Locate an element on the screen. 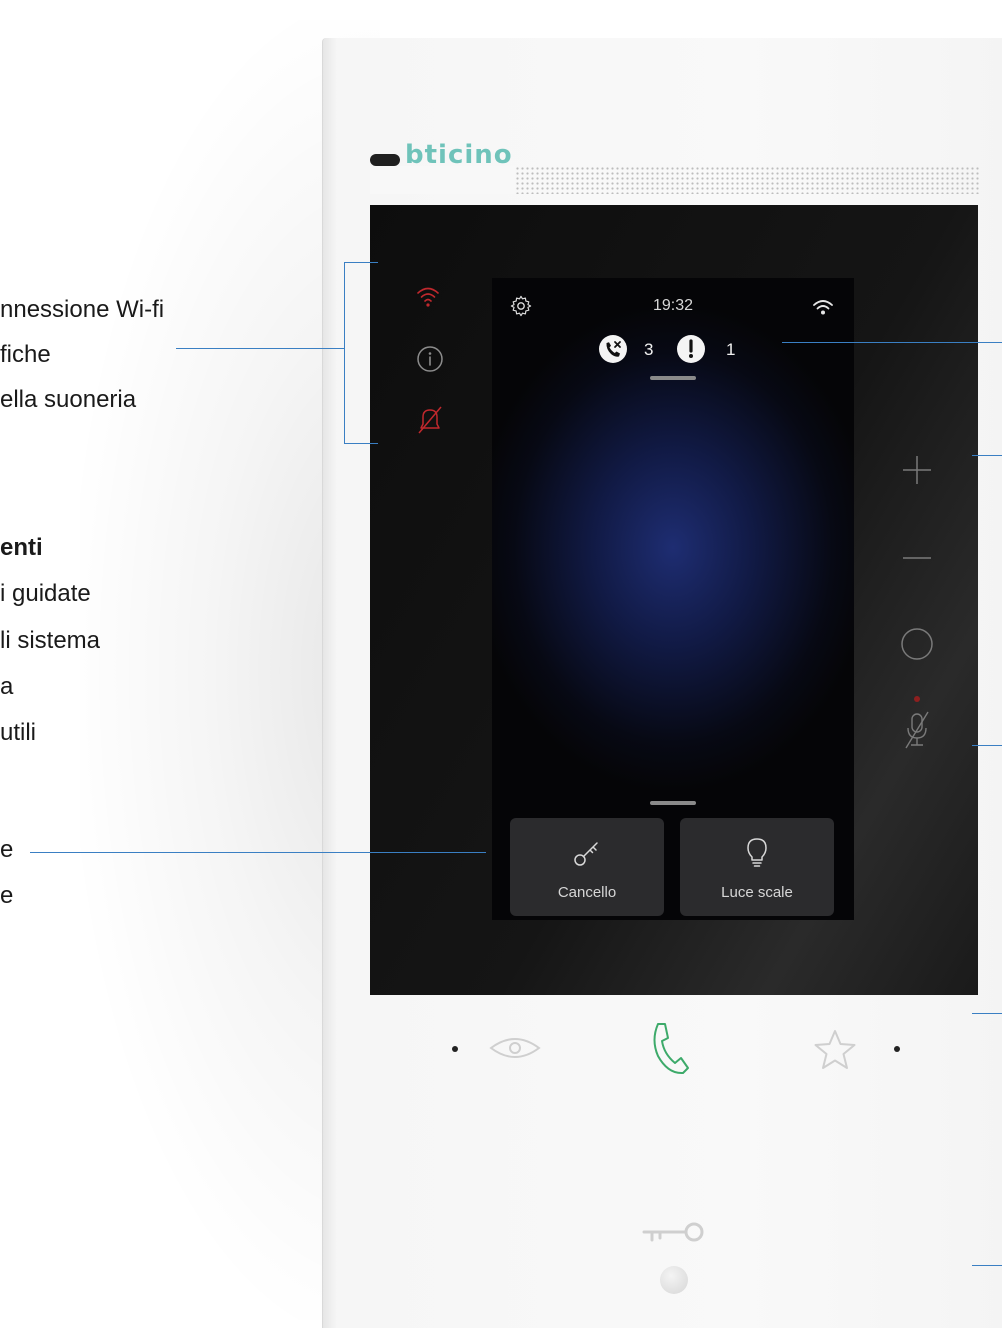  status-sensor is located at coordinates (674, 1280).